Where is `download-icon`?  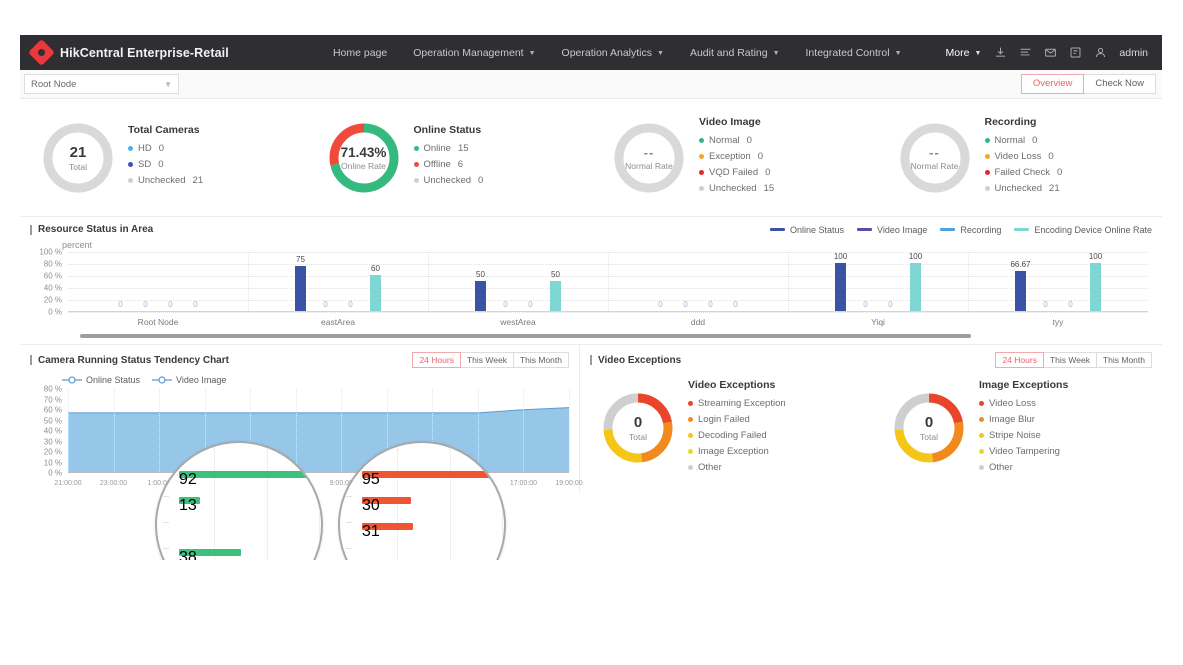
download-icon is located at coordinates (1000, 52).